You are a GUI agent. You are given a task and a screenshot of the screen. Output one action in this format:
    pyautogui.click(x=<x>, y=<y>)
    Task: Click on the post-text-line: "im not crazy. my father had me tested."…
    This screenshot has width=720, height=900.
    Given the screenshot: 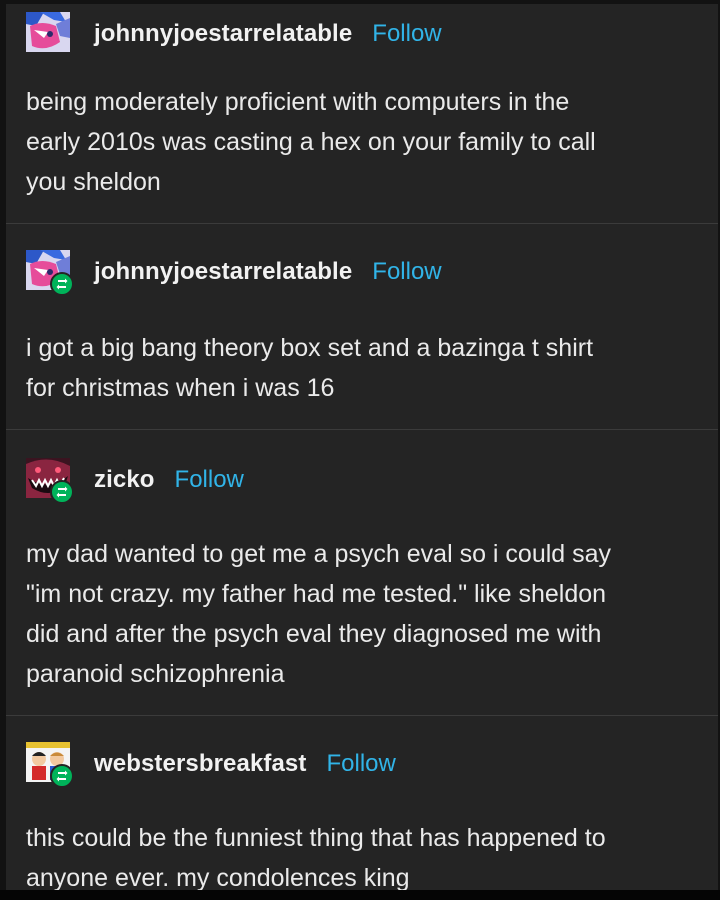 What is the action you would take?
    pyautogui.click(x=316, y=594)
    